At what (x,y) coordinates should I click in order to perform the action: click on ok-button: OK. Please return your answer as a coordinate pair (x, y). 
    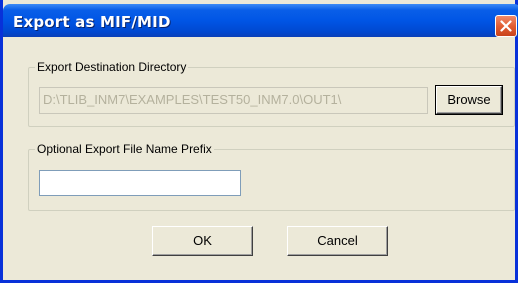
    Looking at the image, I should click on (202, 241).